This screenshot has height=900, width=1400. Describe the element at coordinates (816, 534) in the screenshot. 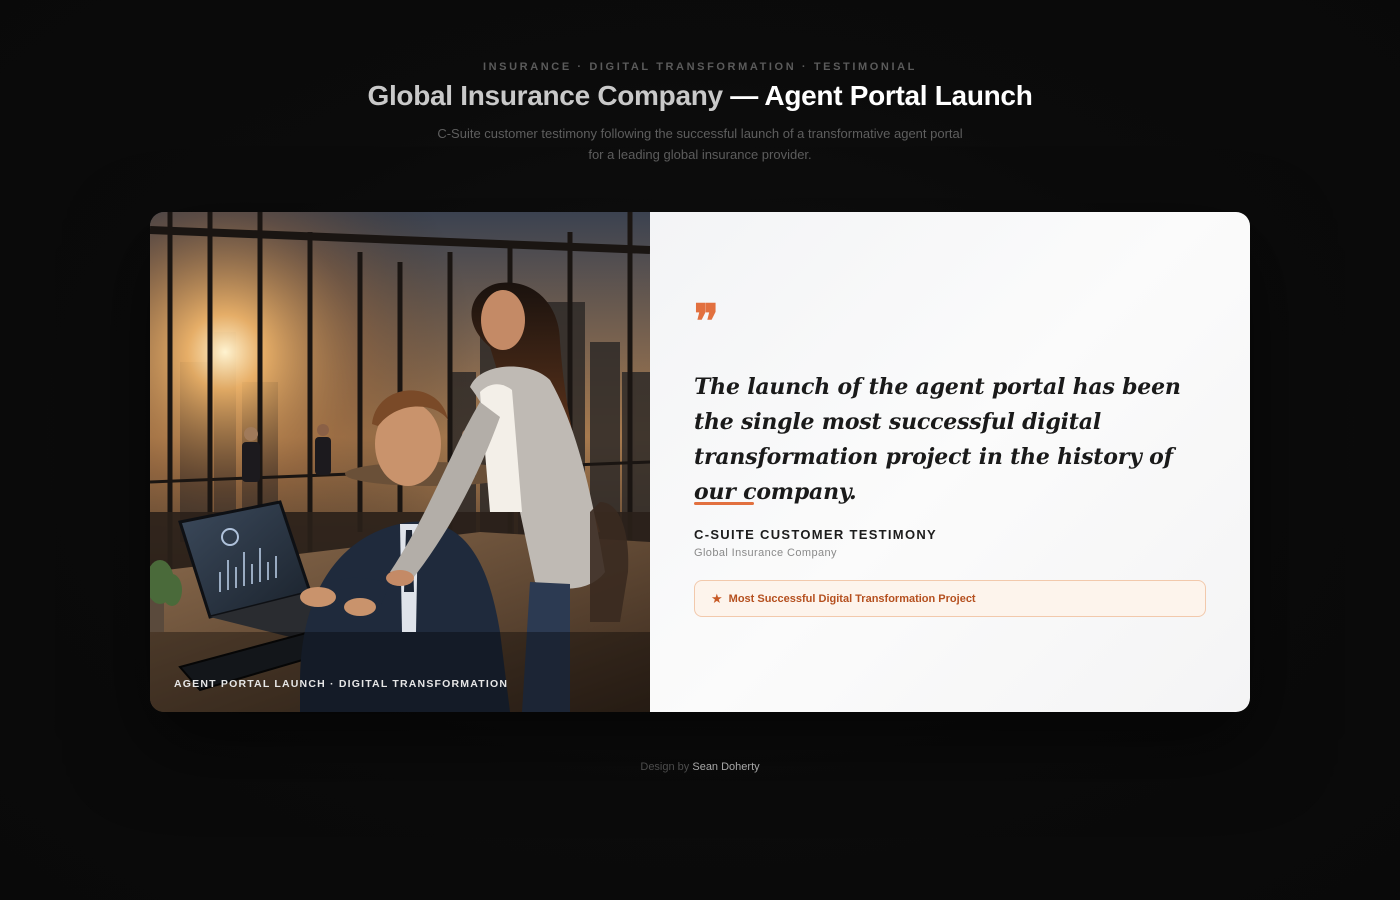

I see `author-role: C-SUITE CUSTOMER TESTIMONY` at that location.